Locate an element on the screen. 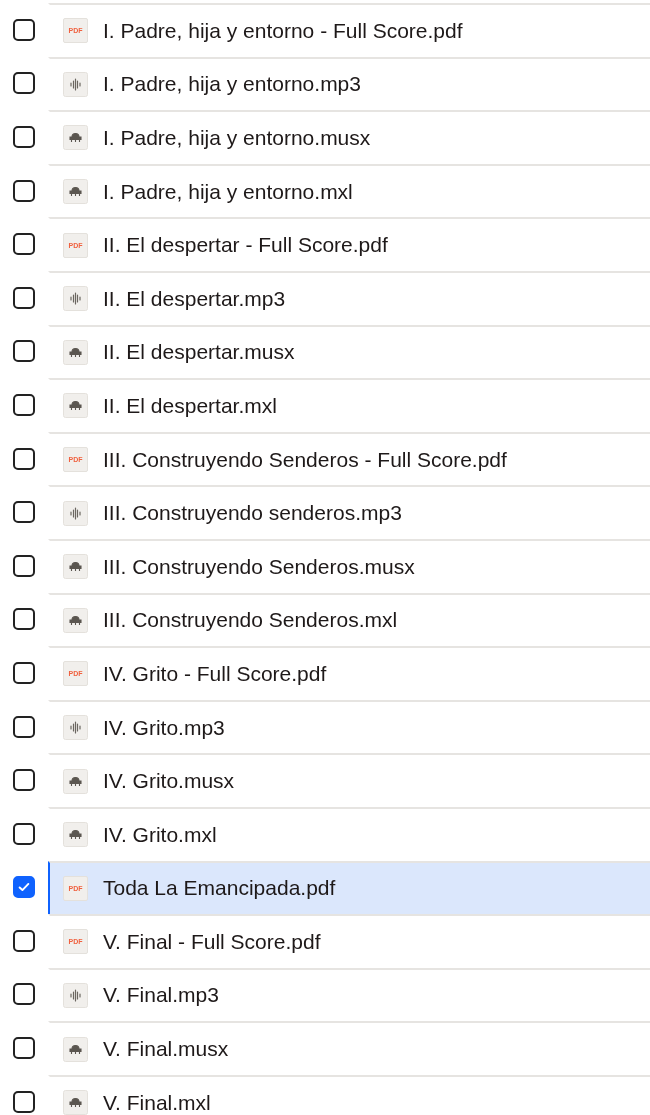 The width and height of the screenshot is (650, 1115). file-row: I. Padre, hija y entorno.mxl is located at coordinates (349, 190).